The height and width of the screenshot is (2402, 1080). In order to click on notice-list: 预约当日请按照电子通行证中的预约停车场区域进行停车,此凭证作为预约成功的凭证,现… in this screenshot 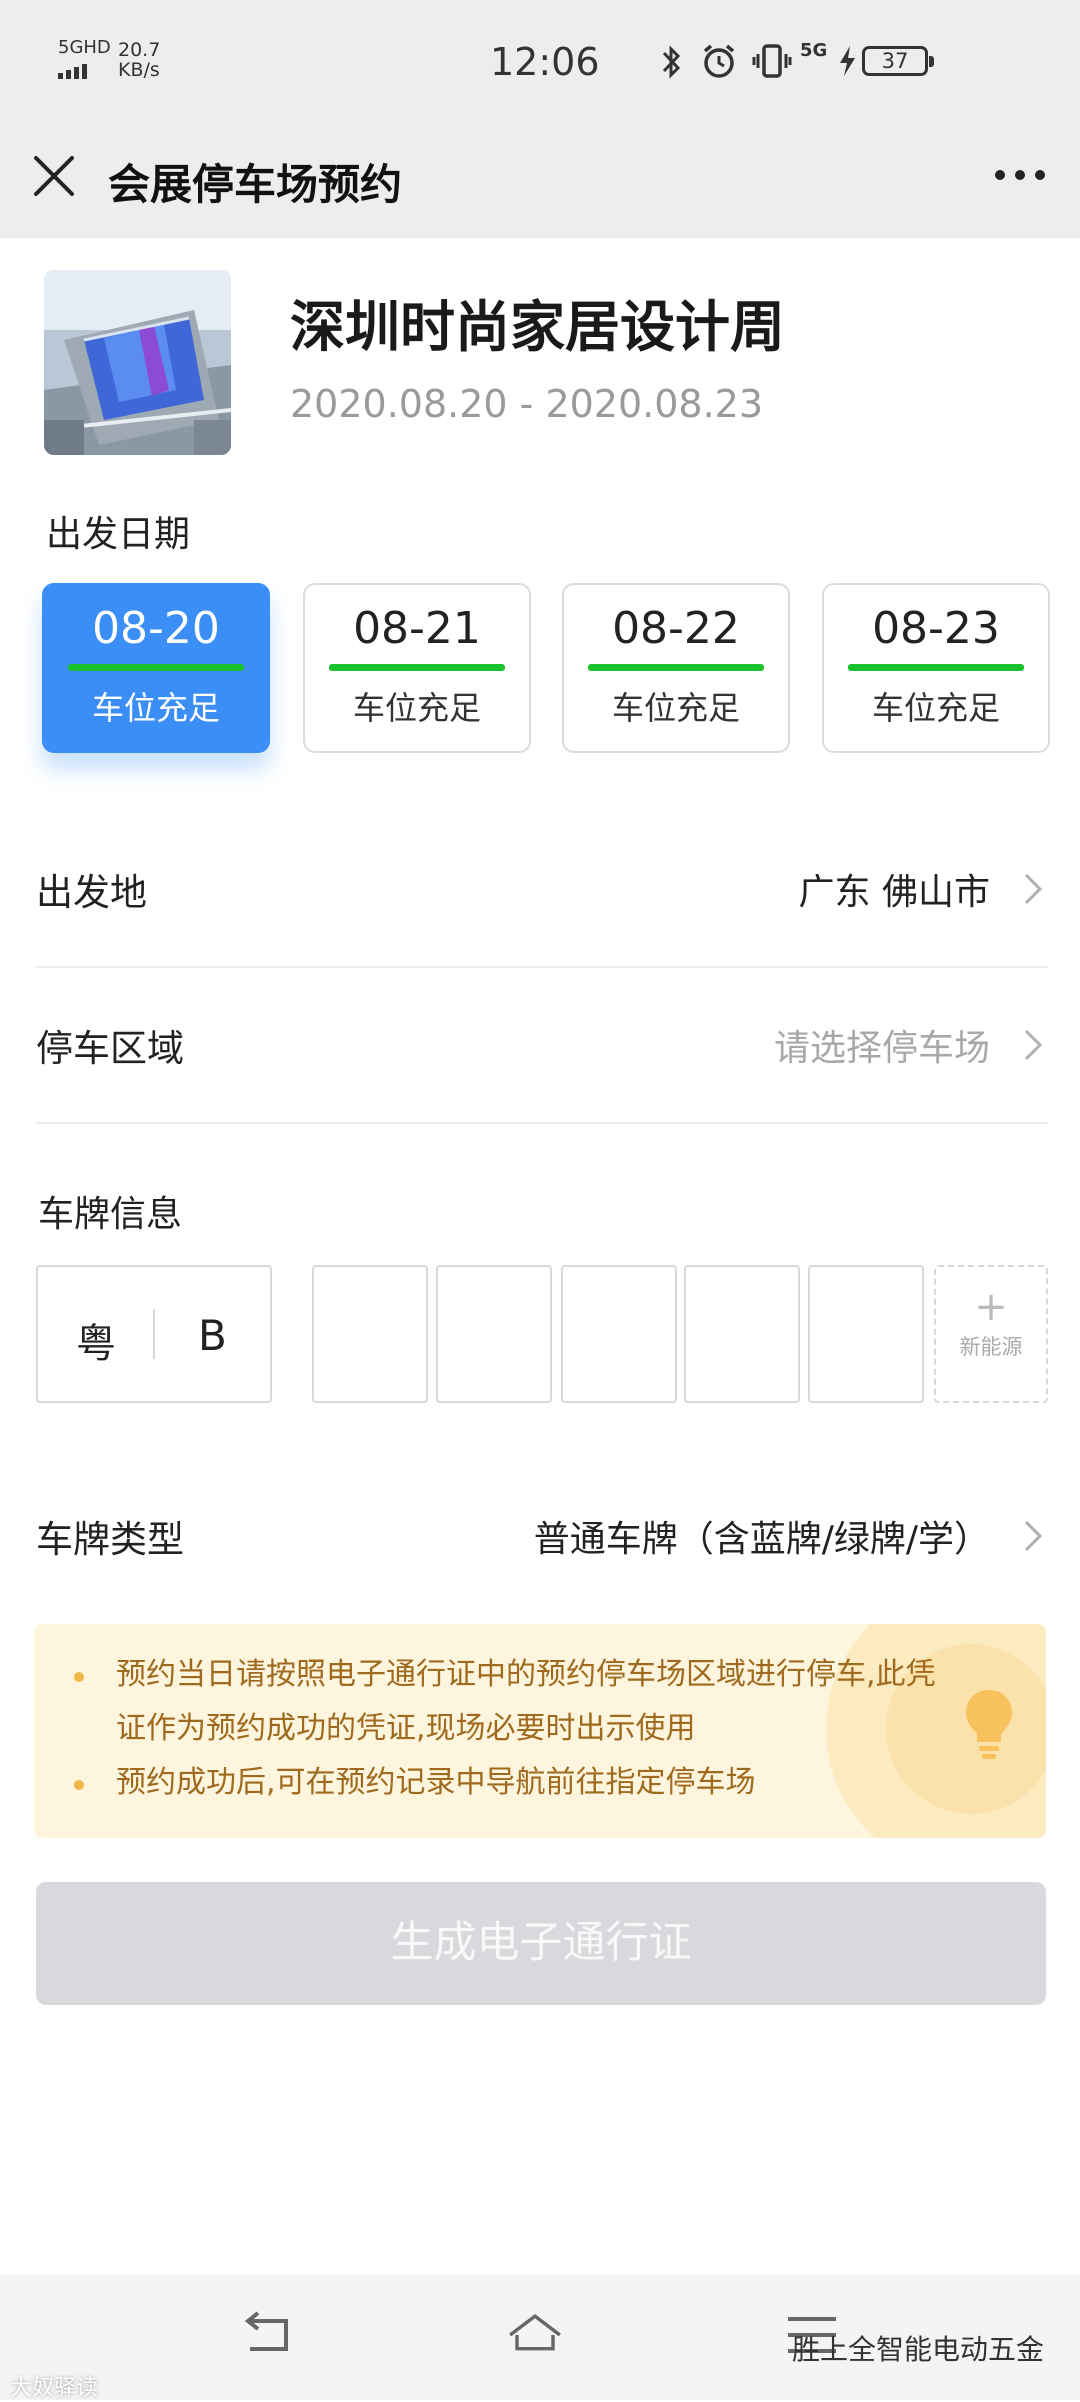, I will do `click(519, 1729)`.